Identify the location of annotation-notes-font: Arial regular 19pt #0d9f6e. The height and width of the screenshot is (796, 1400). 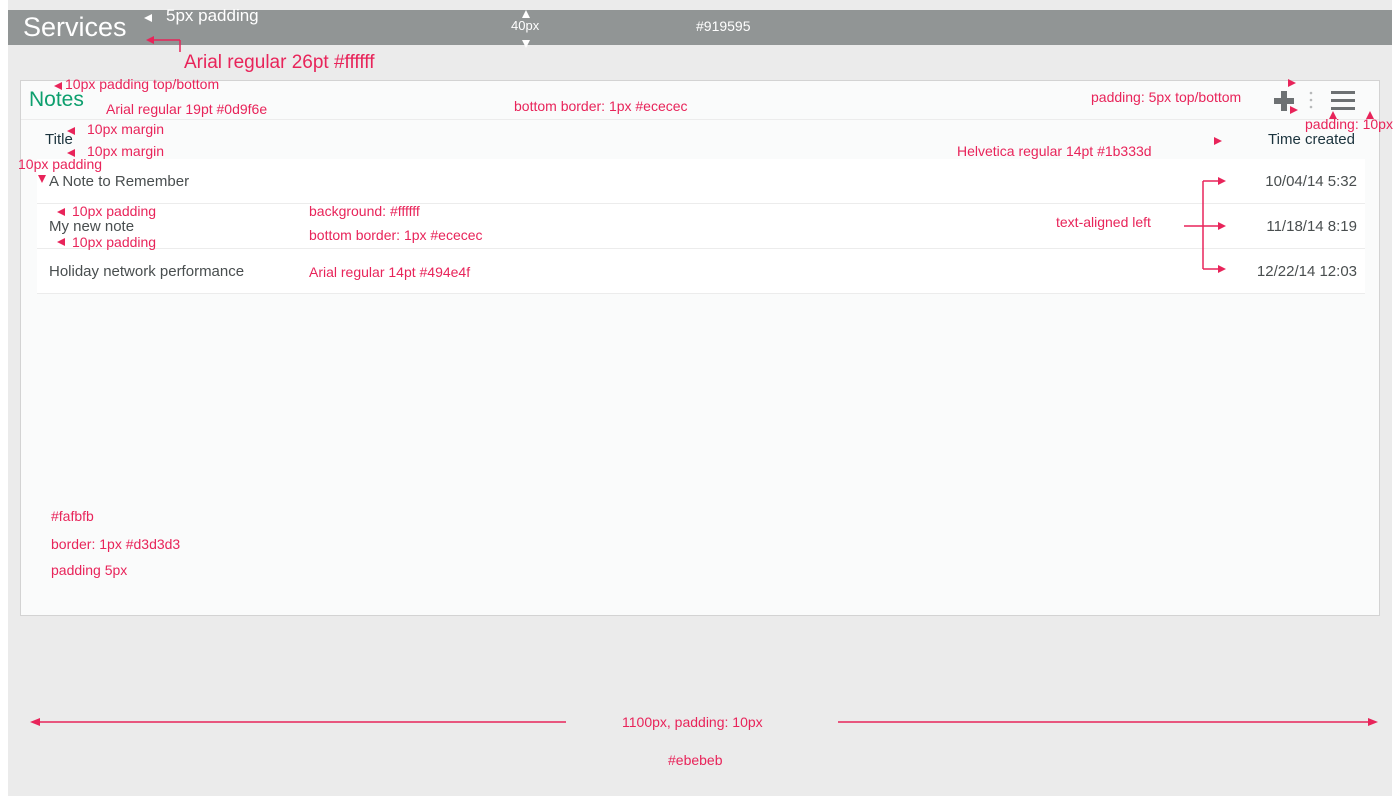
(187, 109).